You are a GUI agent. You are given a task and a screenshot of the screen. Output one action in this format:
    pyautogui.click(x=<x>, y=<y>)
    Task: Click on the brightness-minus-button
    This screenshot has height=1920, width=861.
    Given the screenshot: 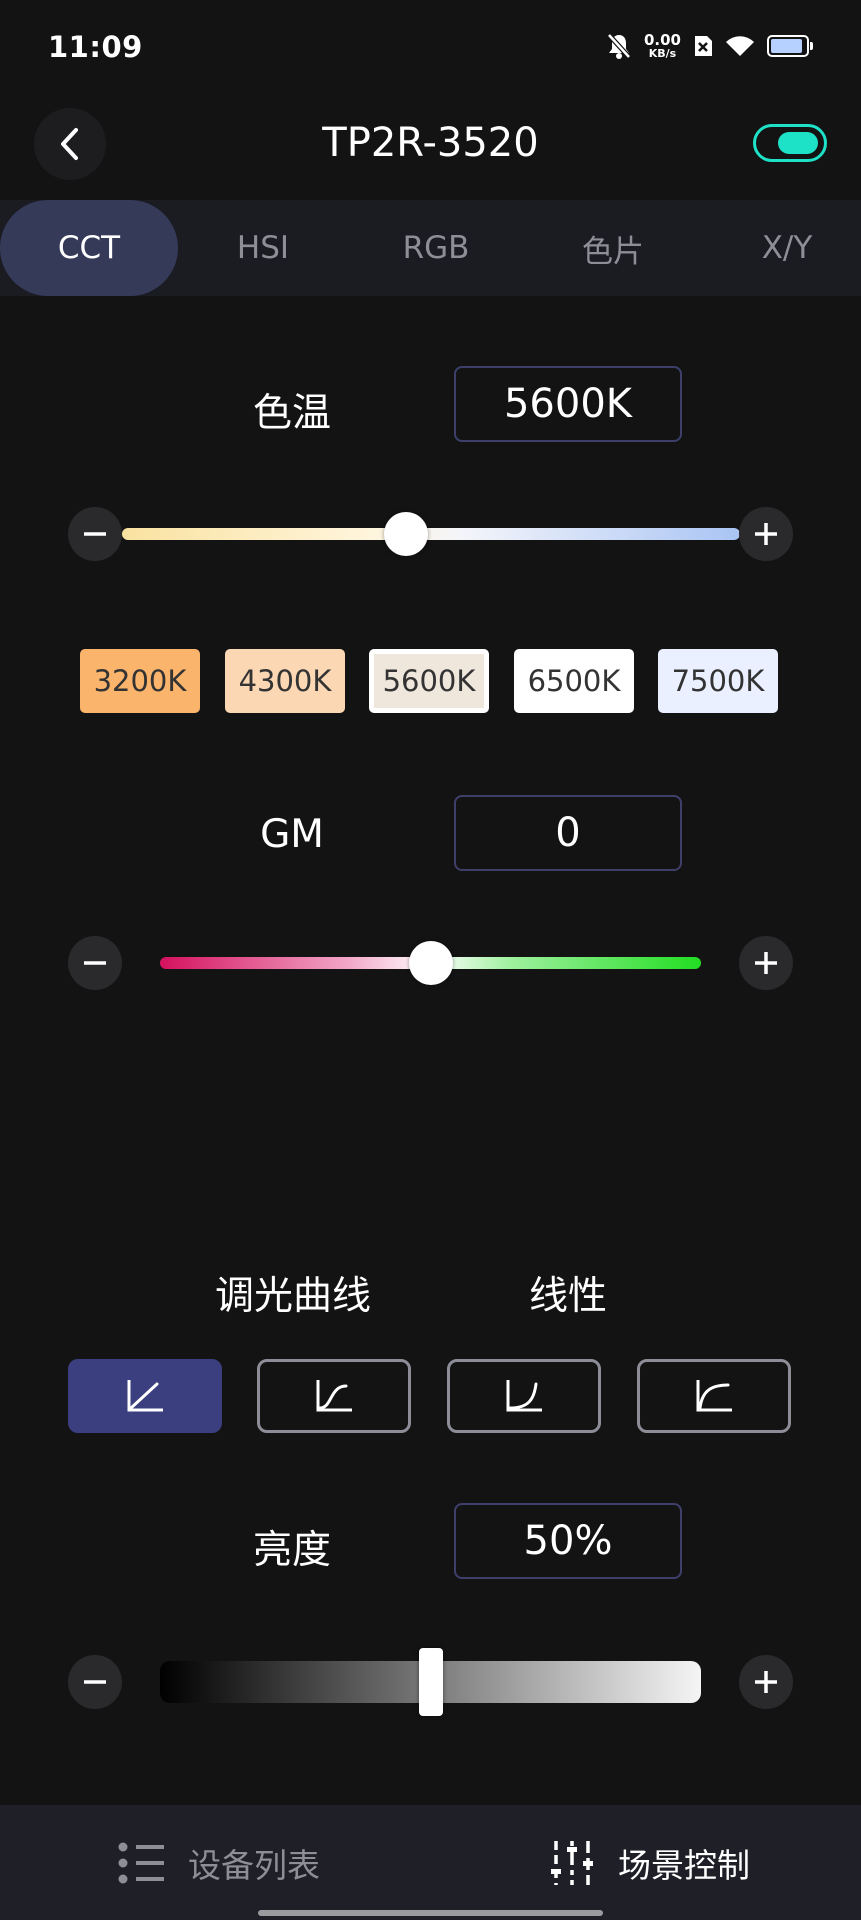 What is the action you would take?
    pyautogui.click(x=95, y=1682)
    